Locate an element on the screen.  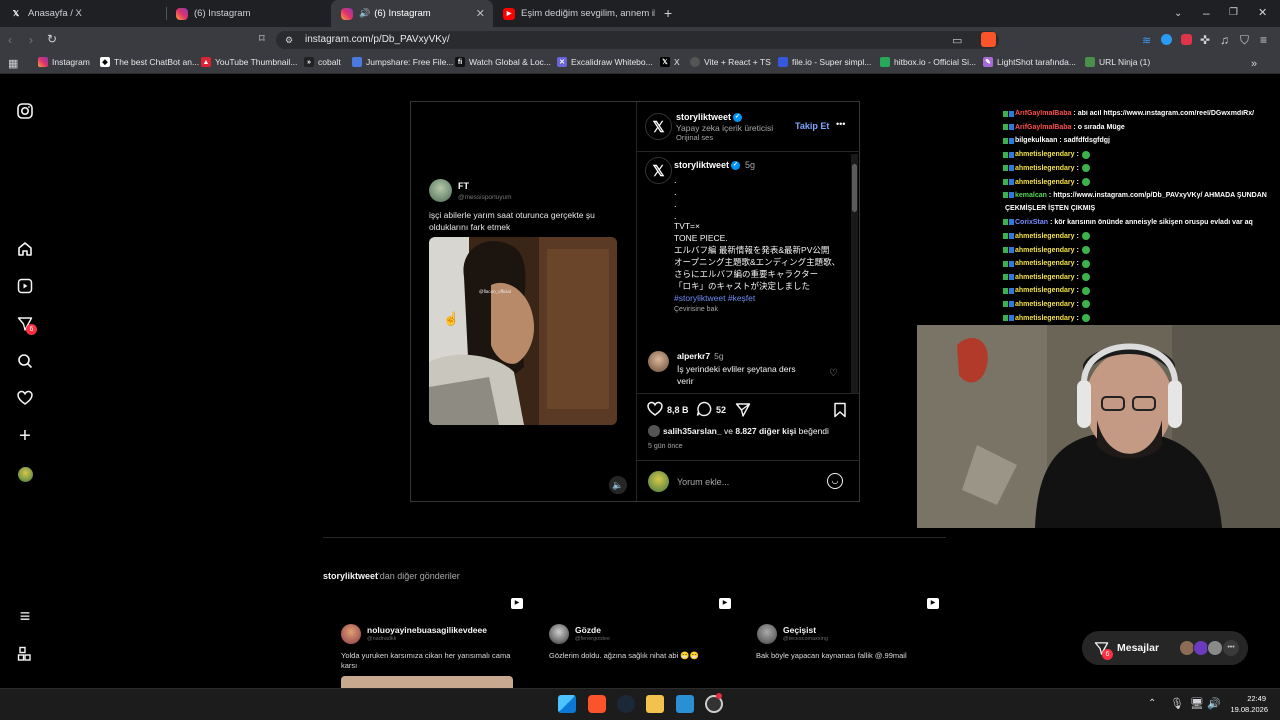
bookmark-item: Vite + React + TS is located at coordinates (730, 62).